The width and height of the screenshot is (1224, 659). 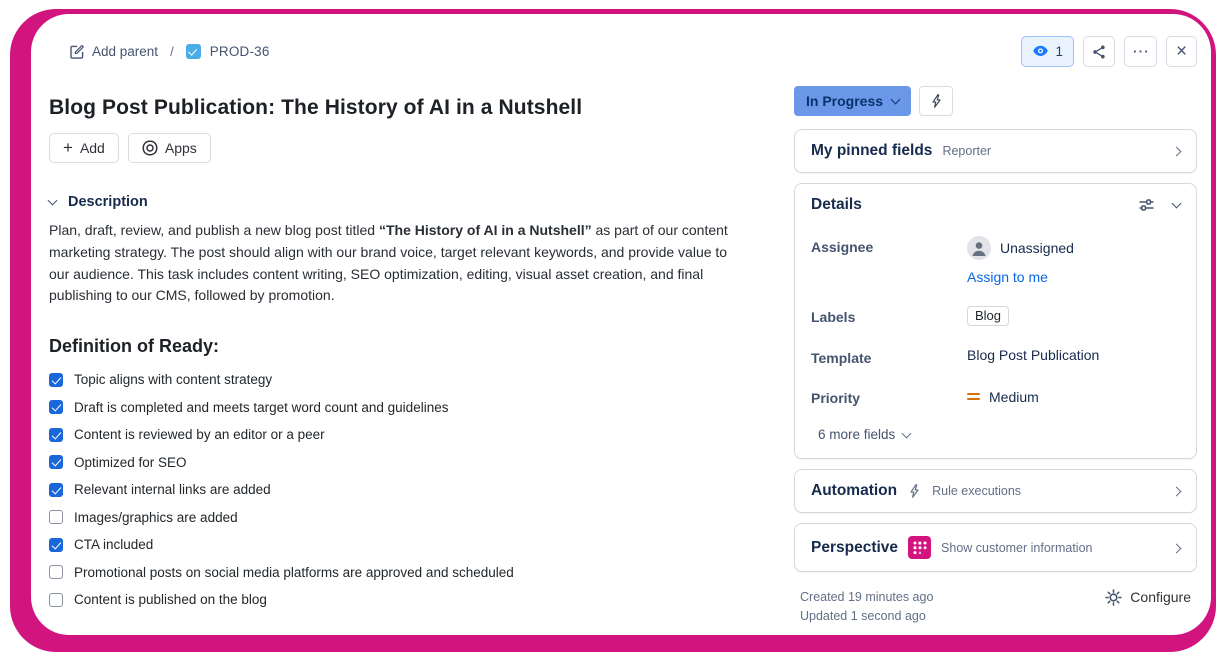 I want to click on perspective-panel: Perspective Show customer information, so click(x=995, y=547).